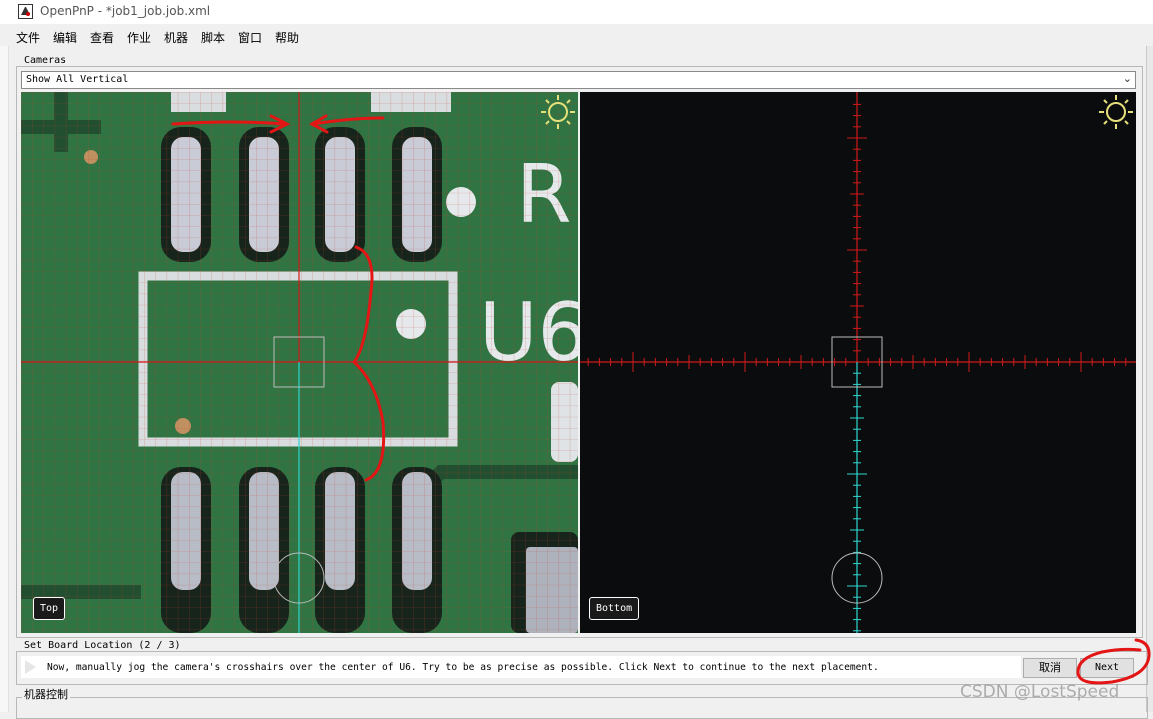 Image resolution: width=1153 pixels, height=719 pixels. What do you see at coordinates (176, 37) in the screenshot?
I see `menu-machine: 机器` at bounding box center [176, 37].